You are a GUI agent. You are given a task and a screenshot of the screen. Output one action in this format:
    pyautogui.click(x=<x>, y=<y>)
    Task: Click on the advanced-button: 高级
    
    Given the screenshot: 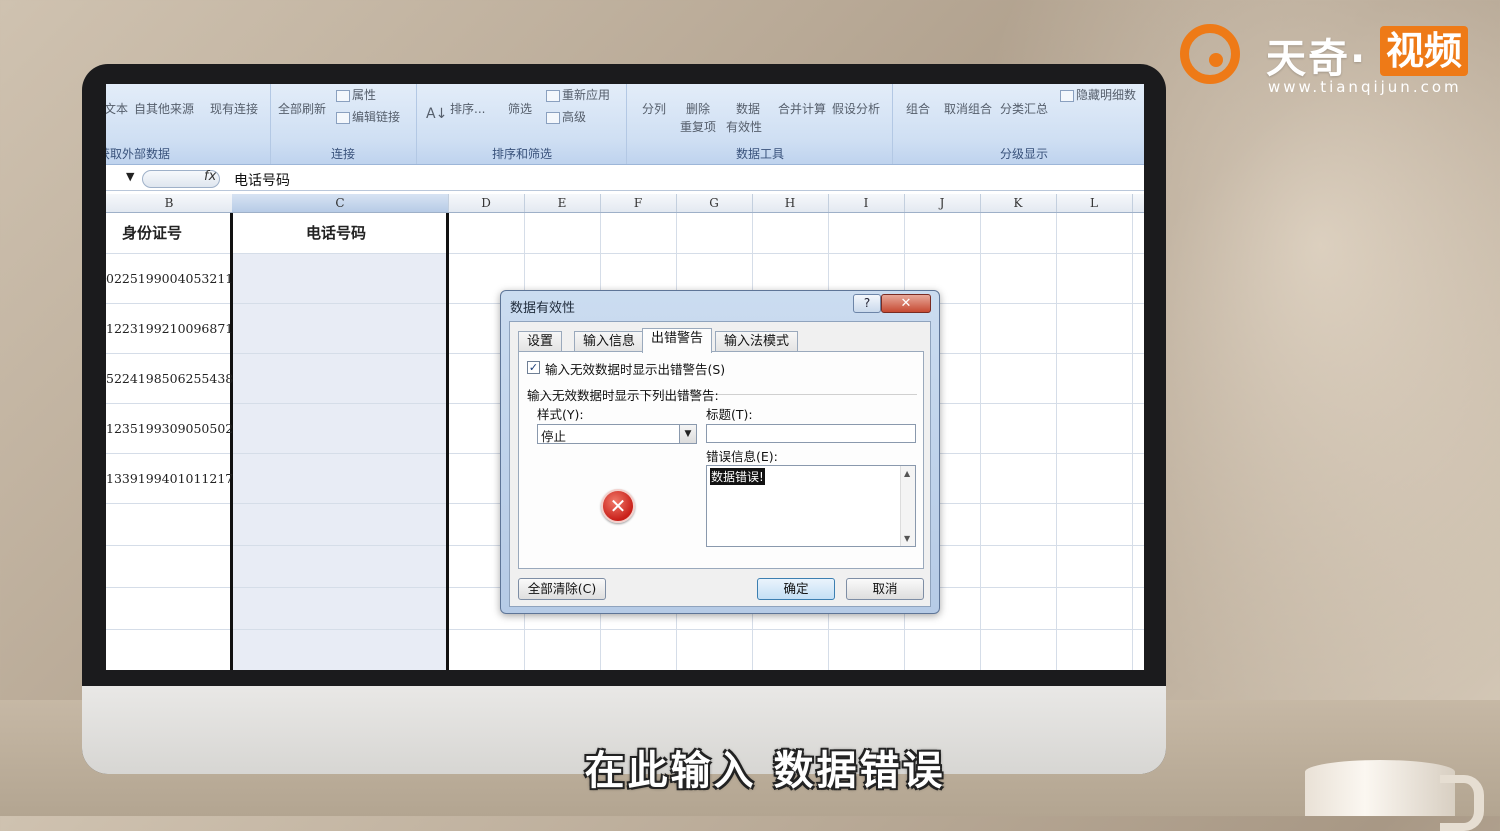 What is the action you would take?
    pyautogui.click(x=566, y=116)
    